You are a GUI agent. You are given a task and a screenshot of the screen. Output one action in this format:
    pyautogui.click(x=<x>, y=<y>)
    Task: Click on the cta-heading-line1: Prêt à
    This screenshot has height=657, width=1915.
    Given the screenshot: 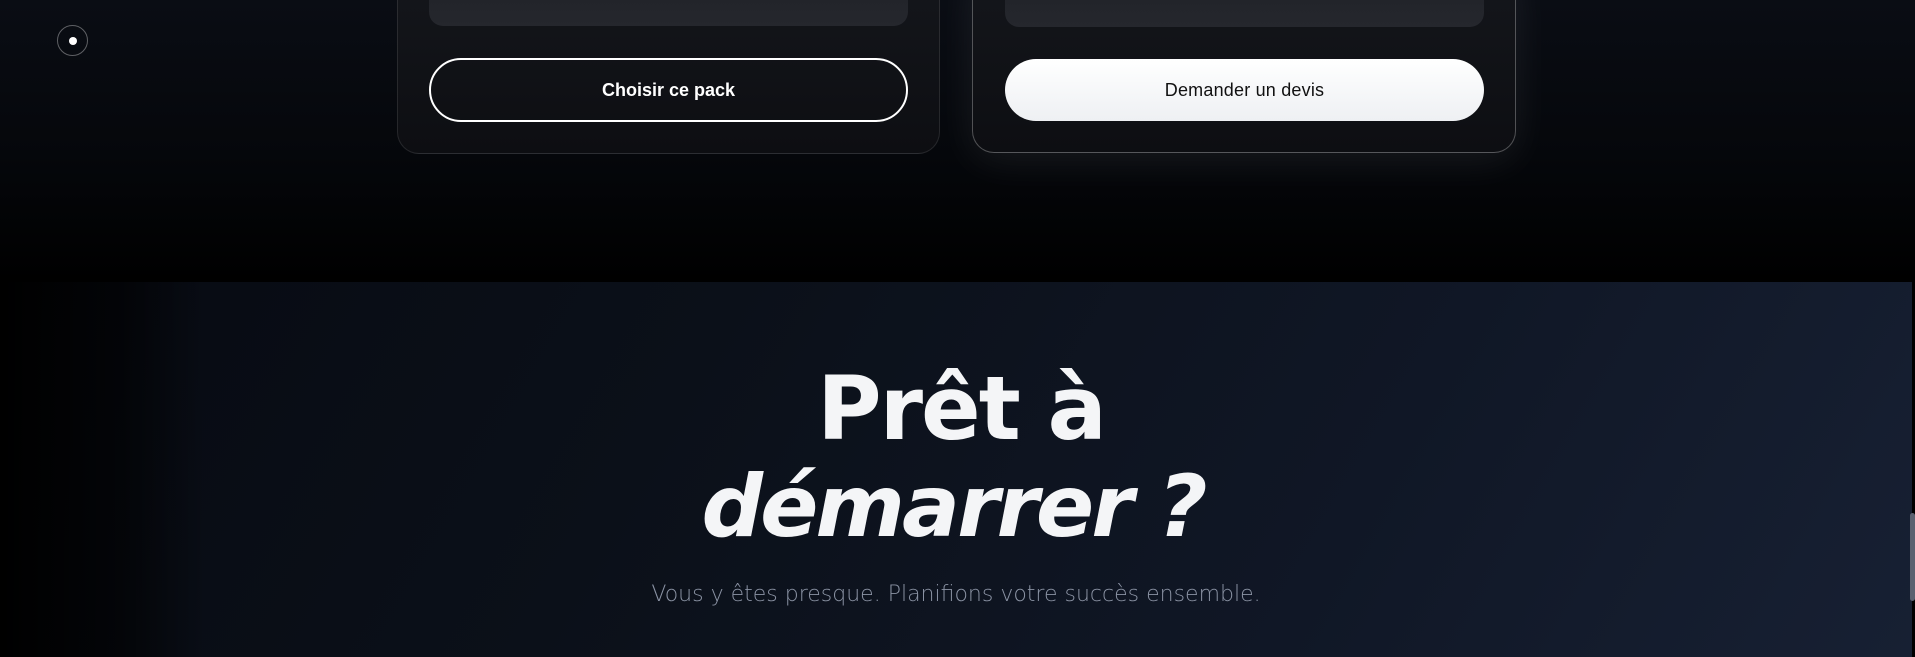 What is the action you would take?
    pyautogui.click(x=962, y=408)
    